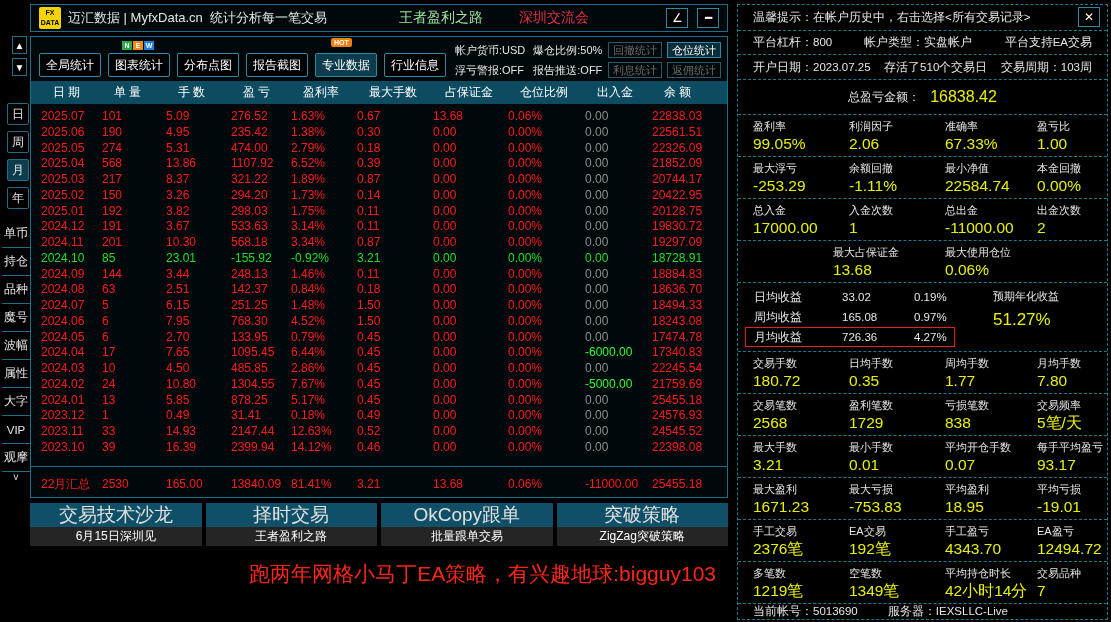 This screenshot has width=1111, height=622. Describe the element at coordinates (612, 484) in the screenshot. I see `summary-cell-text: -11000.00` at that location.